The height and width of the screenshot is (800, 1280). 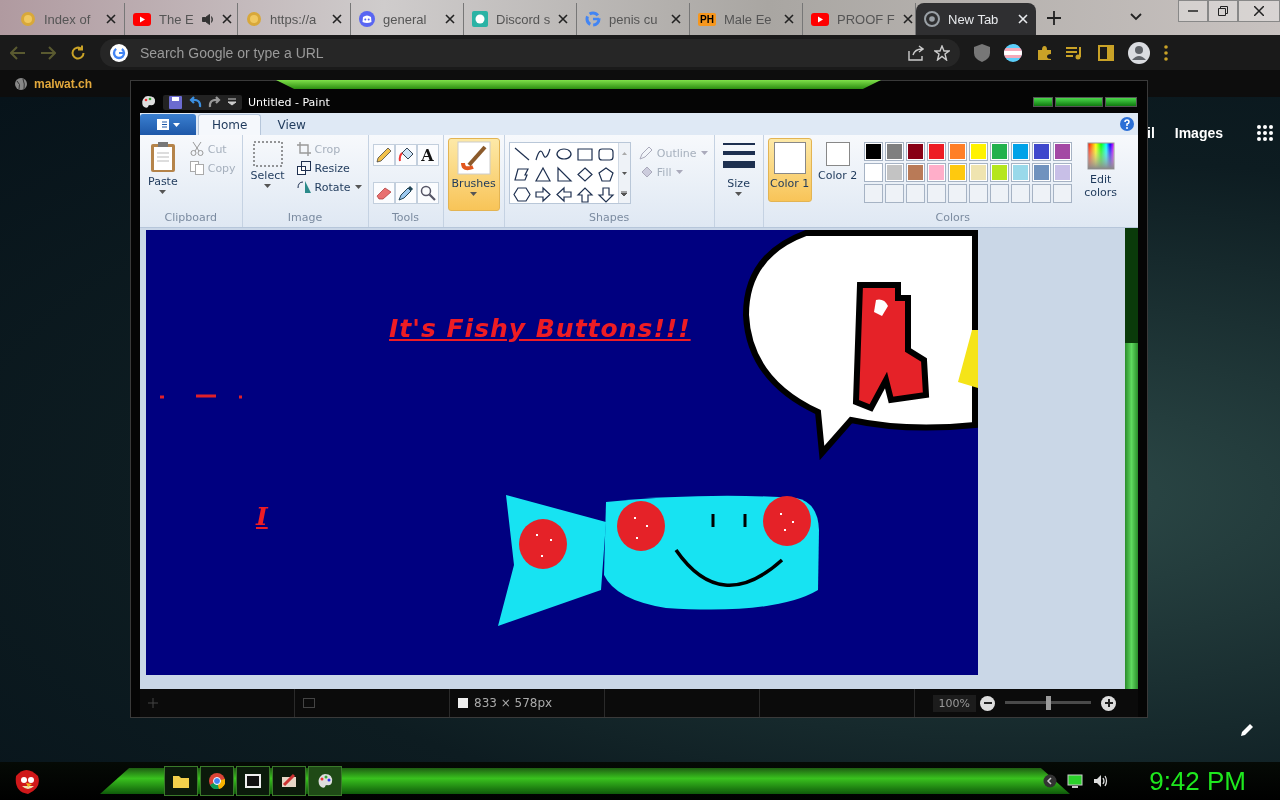 I want to click on close-button, so click(x=1259, y=11).